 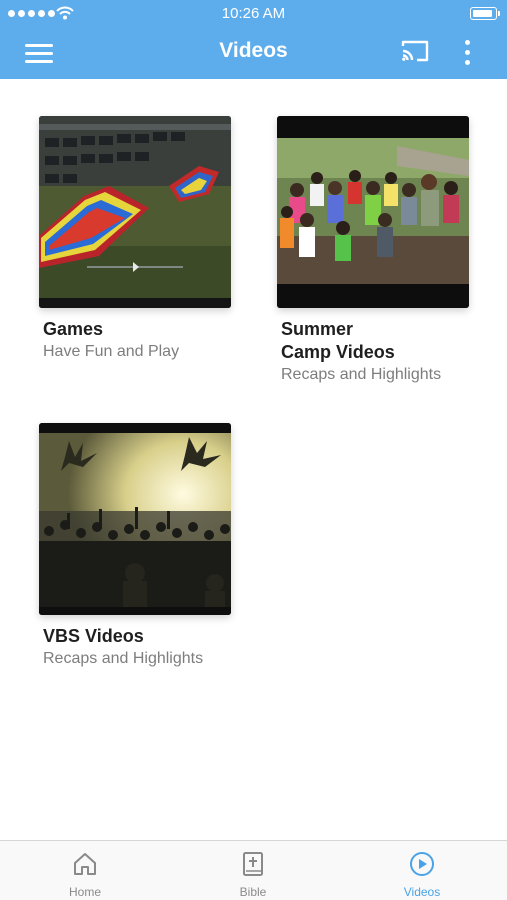 I want to click on status-bar: 10:26 AM, so click(x=253, y=14).